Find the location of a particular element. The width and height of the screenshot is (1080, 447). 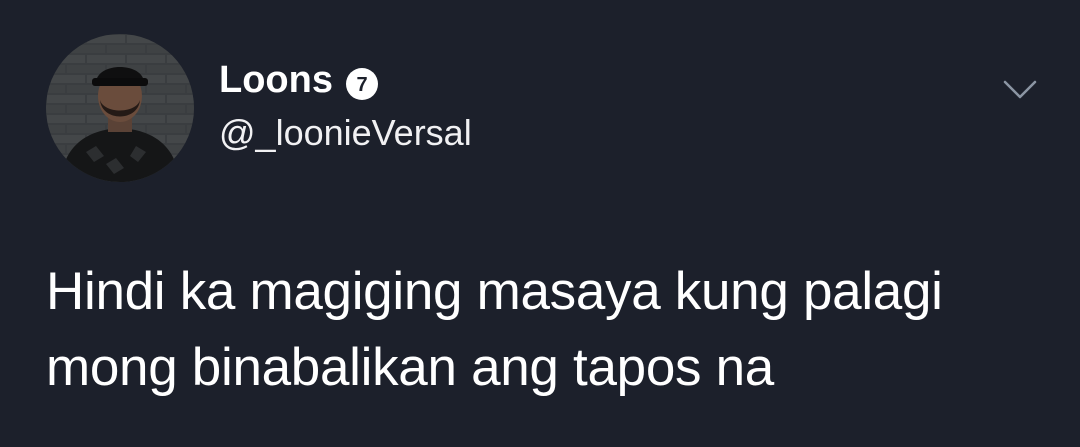

tweet-text-line: Hindi ka magiging masaya kung palagi is located at coordinates (494, 291).